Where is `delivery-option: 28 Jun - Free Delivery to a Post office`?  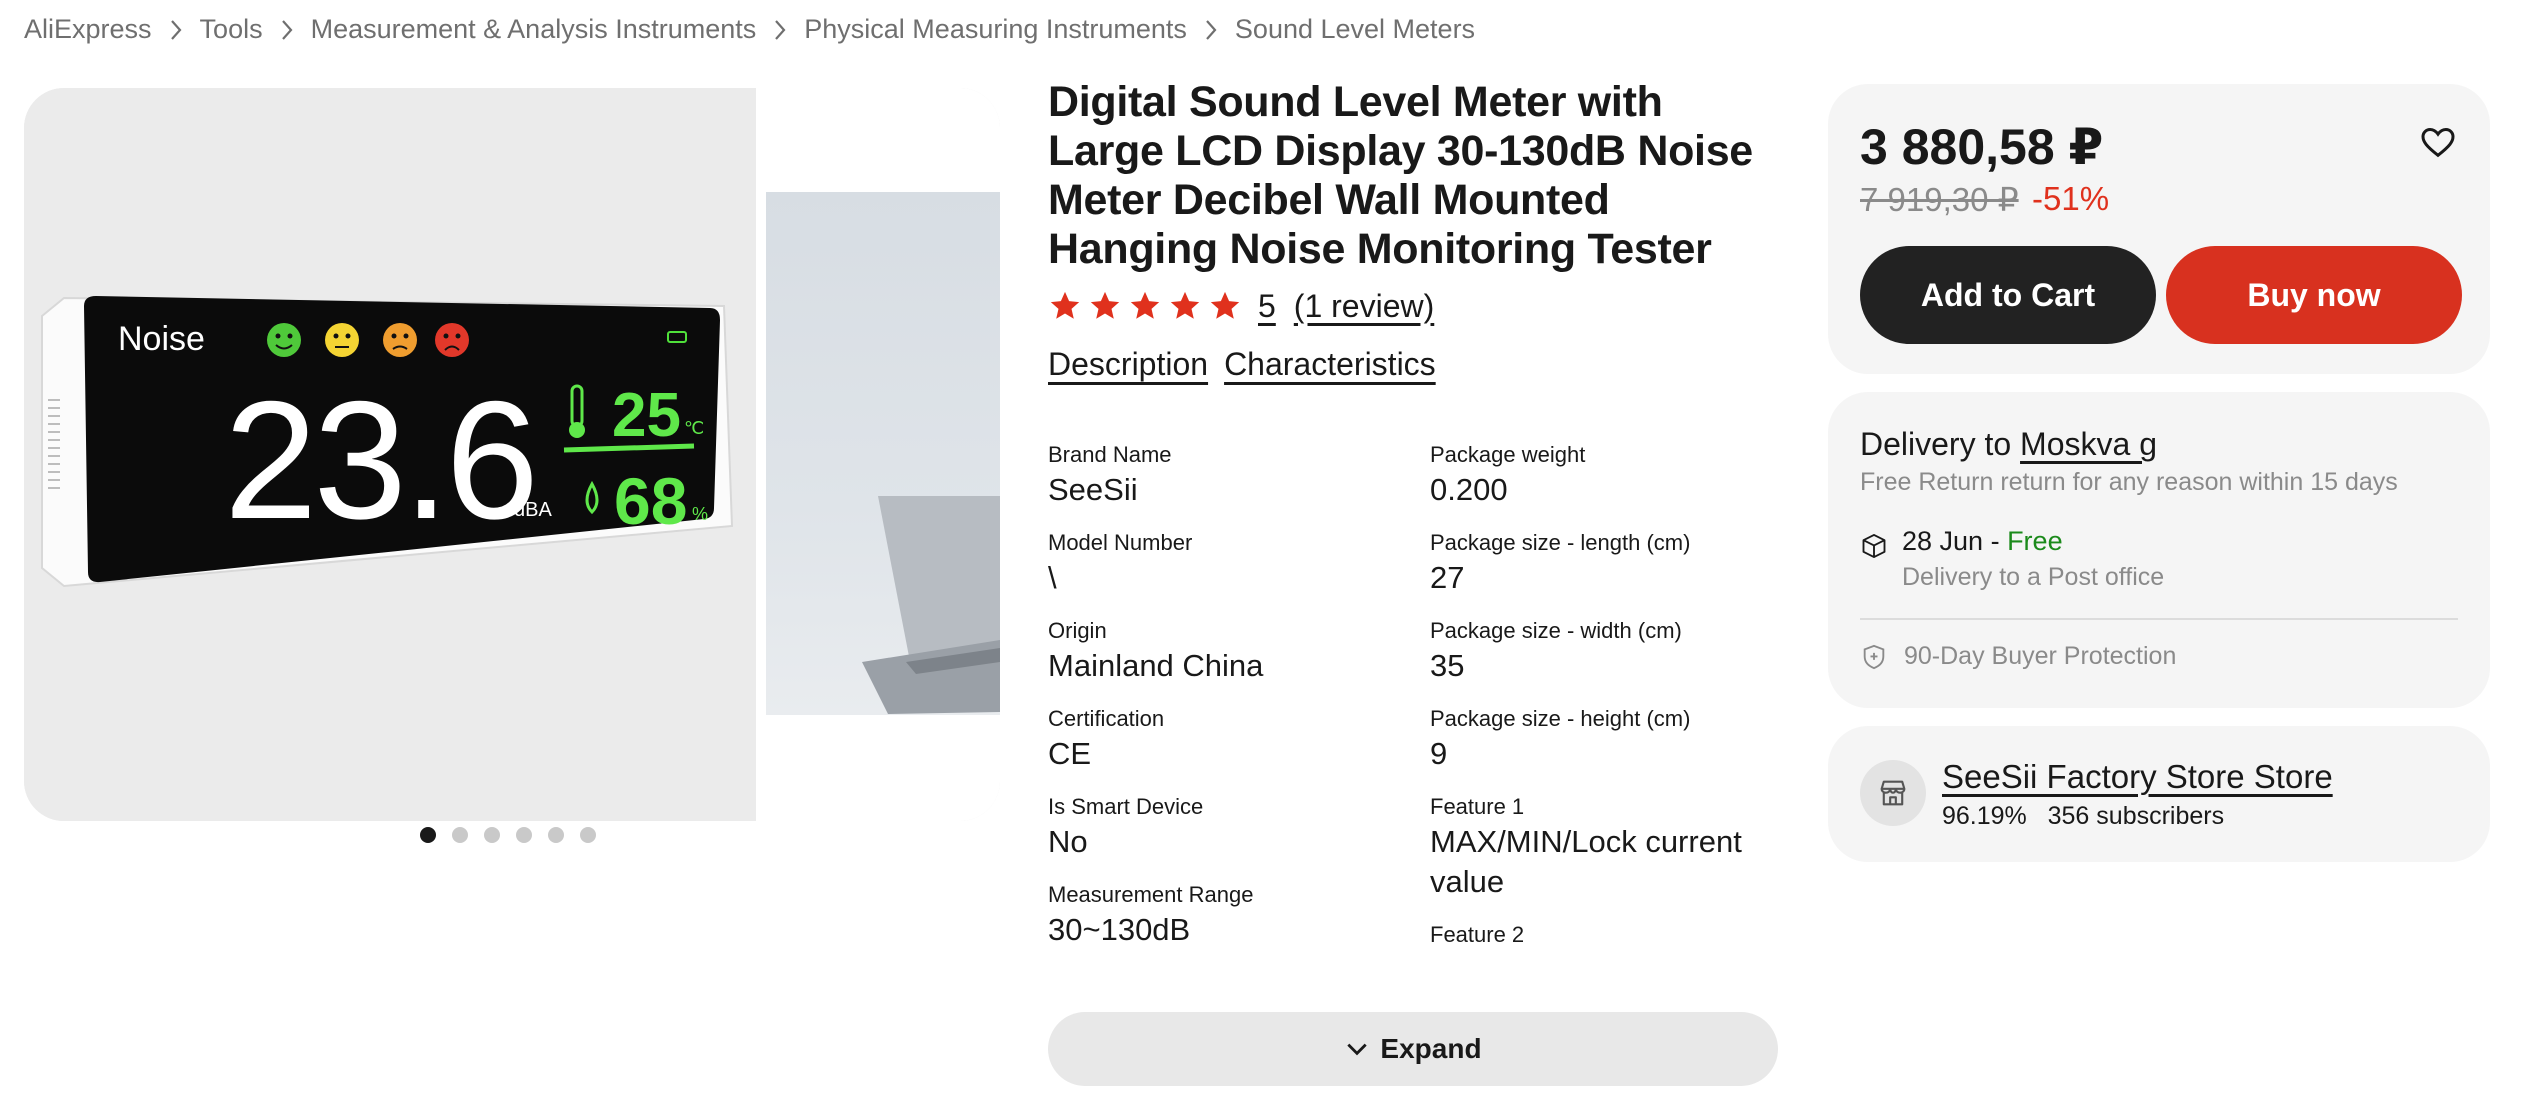
delivery-option: 28 Jun - Free Delivery to a Post office is located at coordinates (2012, 559).